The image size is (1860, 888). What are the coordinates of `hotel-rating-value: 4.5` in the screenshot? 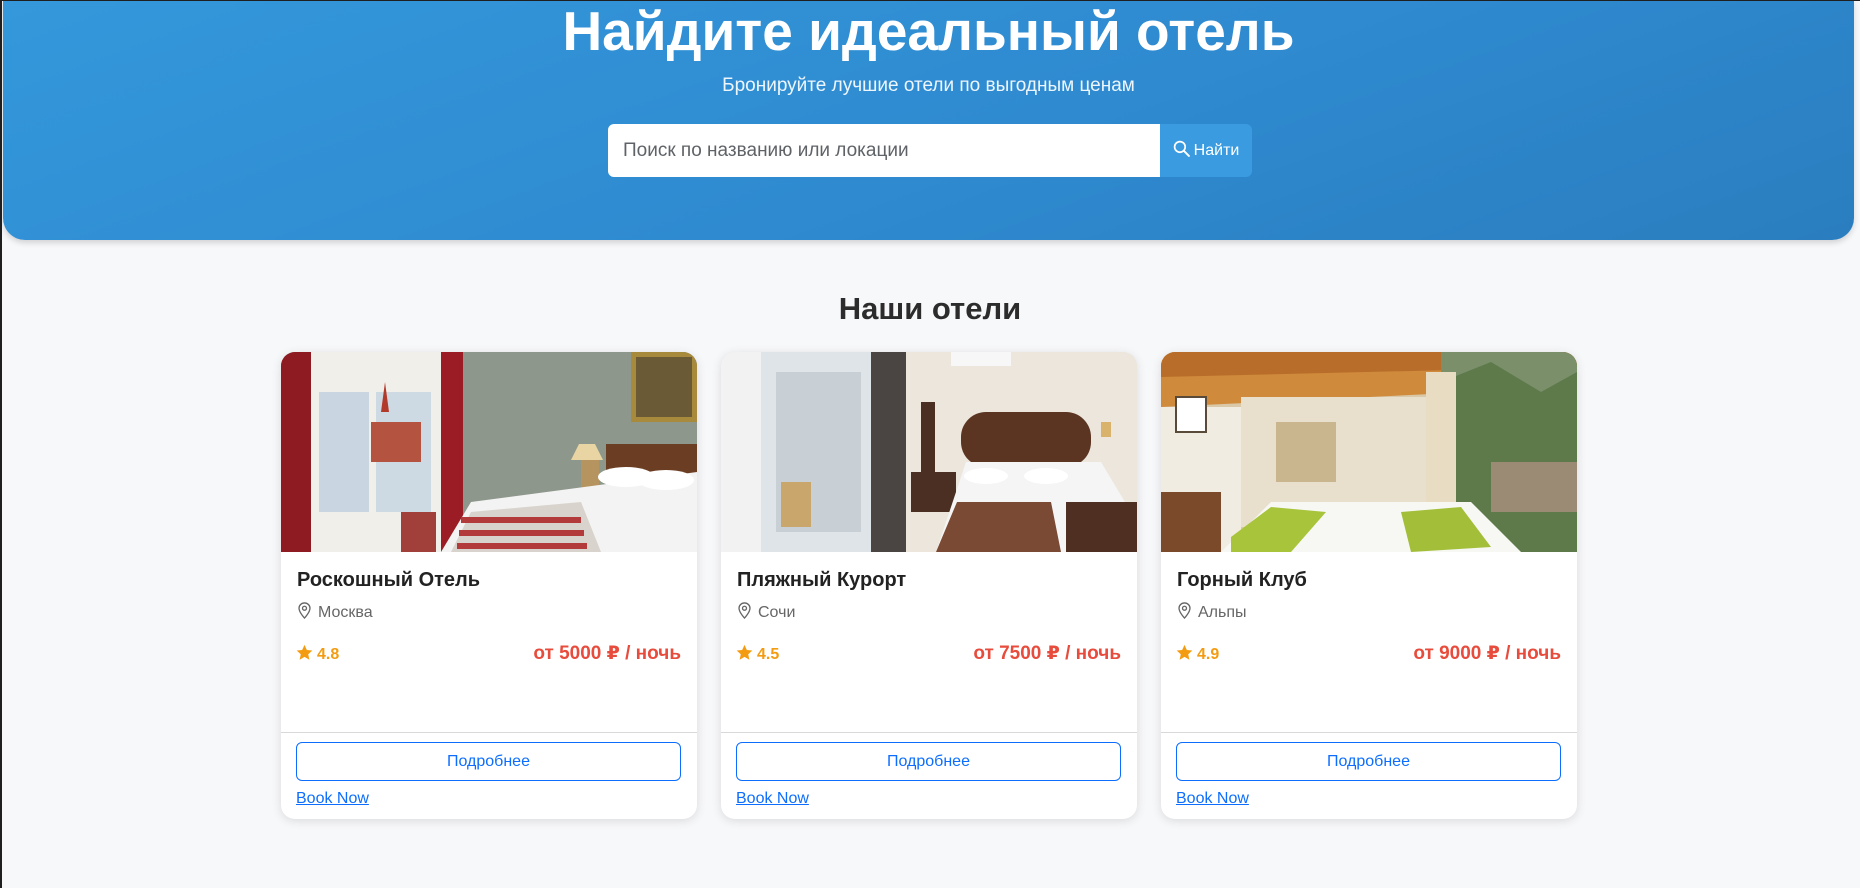 It's located at (768, 654).